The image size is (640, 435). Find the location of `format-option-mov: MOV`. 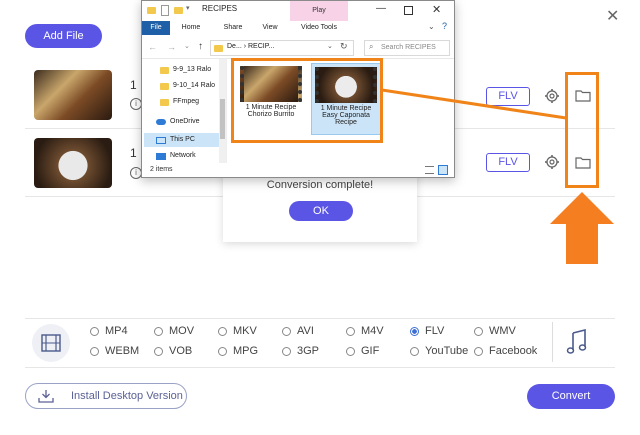

format-option-mov: MOV is located at coordinates (174, 331).